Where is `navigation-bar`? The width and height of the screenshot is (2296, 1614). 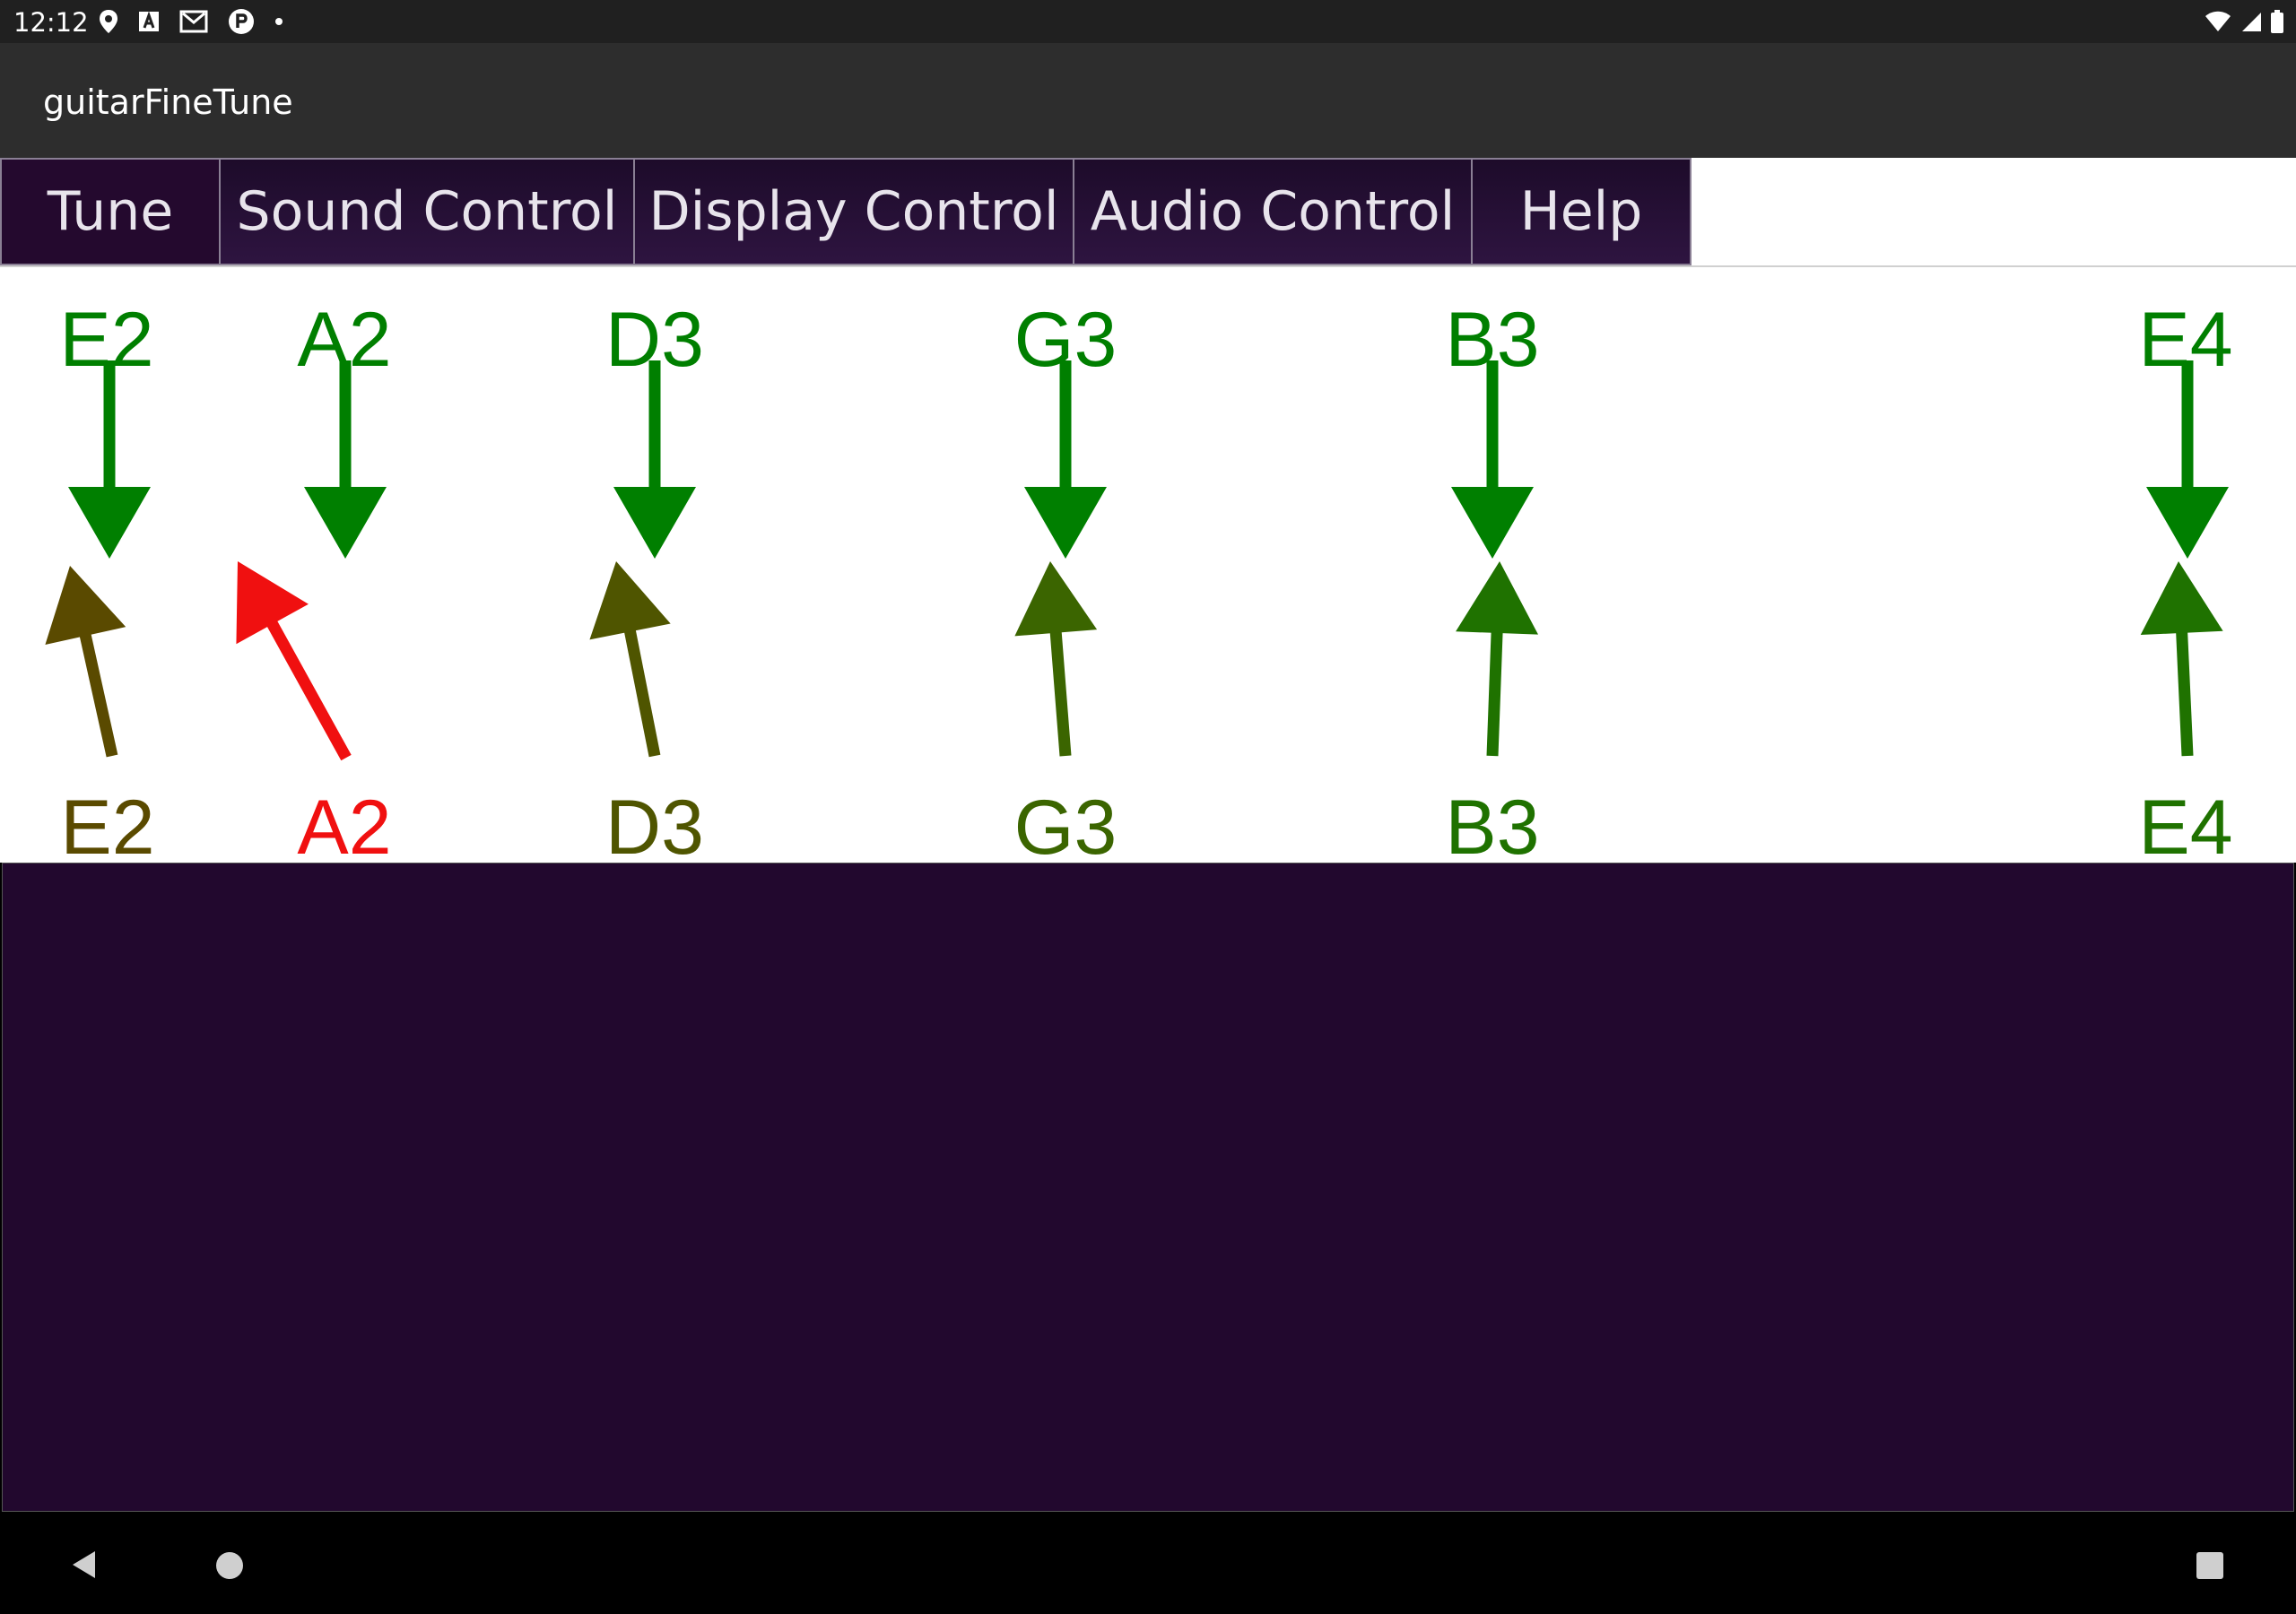 navigation-bar is located at coordinates (1148, 1563).